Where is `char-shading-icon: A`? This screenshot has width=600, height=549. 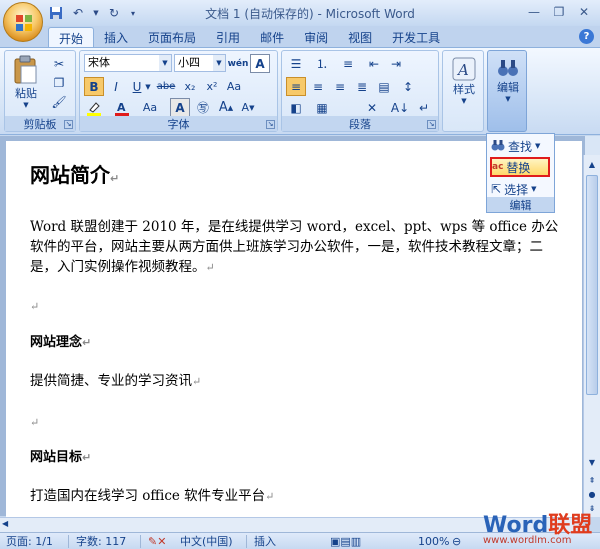
char-shading-icon: A is located at coordinates (180, 107).